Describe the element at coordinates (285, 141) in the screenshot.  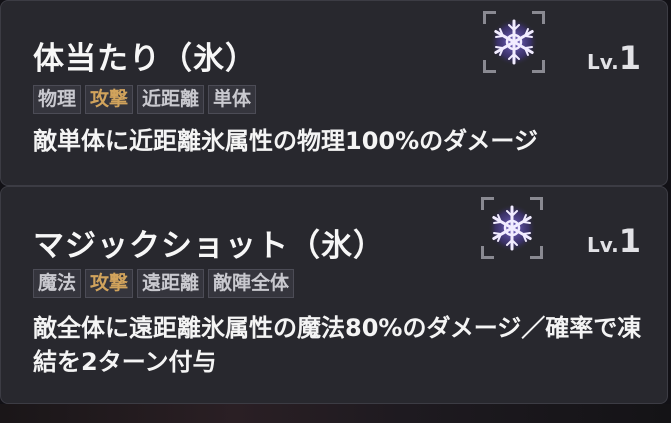
I see `skill-description: 敵単体に近距離氷属性の物理100%のダメージ` at that location.